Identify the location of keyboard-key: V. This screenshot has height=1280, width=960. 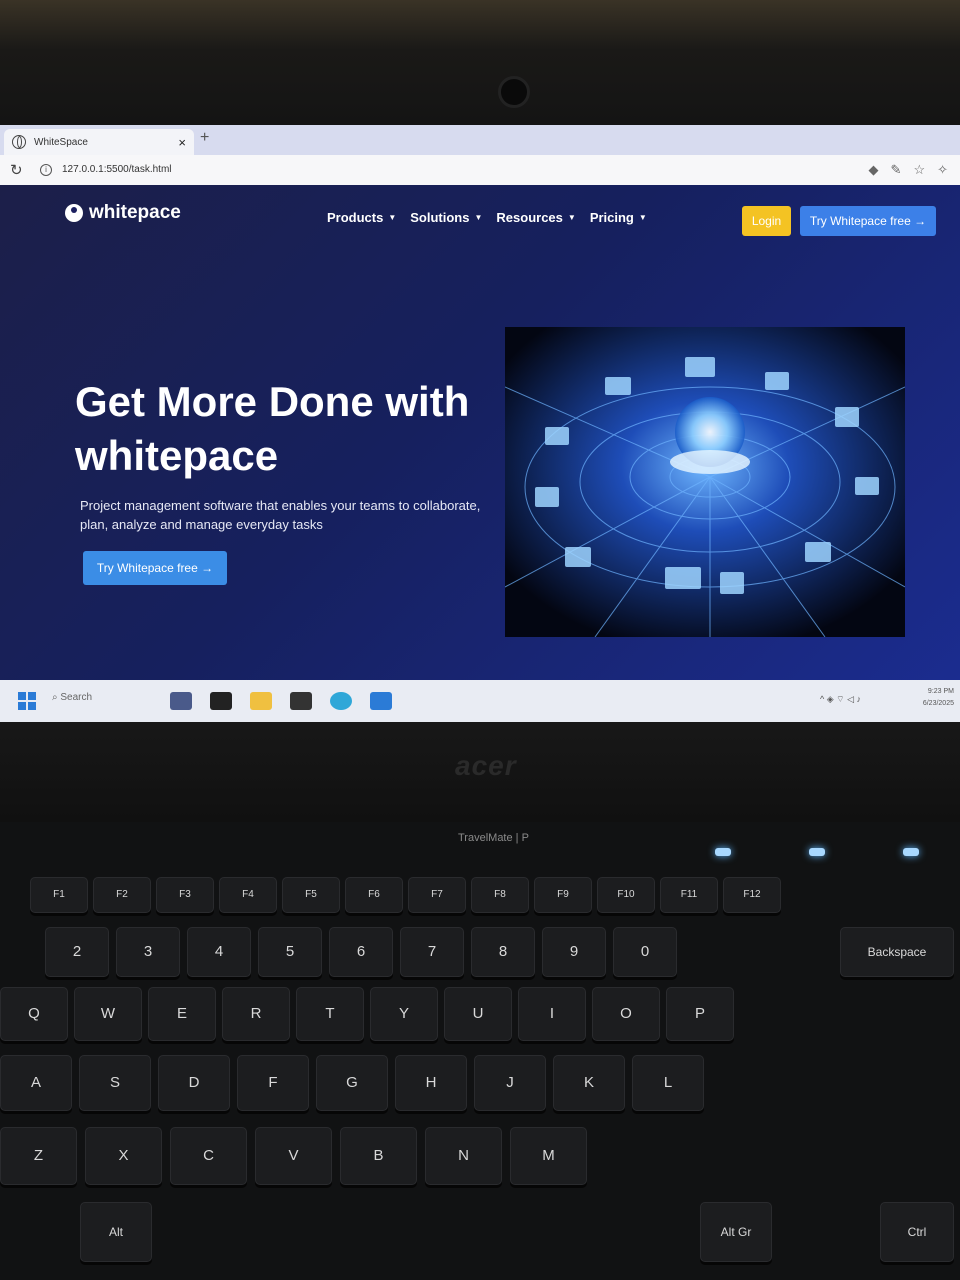
(293, 1156).